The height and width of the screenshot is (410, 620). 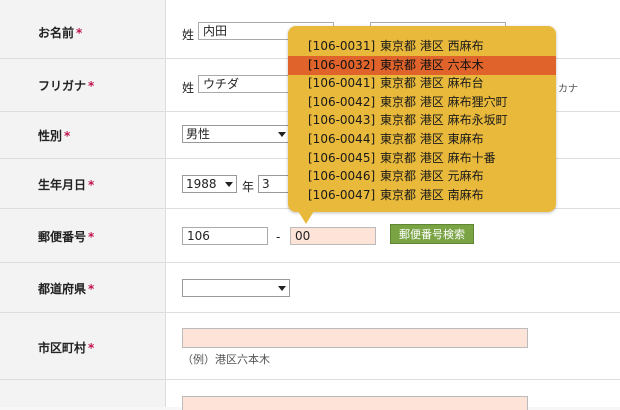 I want to click on suggestion-item: [106-0045] 東京都 港区 麻布十番, so click(x=422, y=158).